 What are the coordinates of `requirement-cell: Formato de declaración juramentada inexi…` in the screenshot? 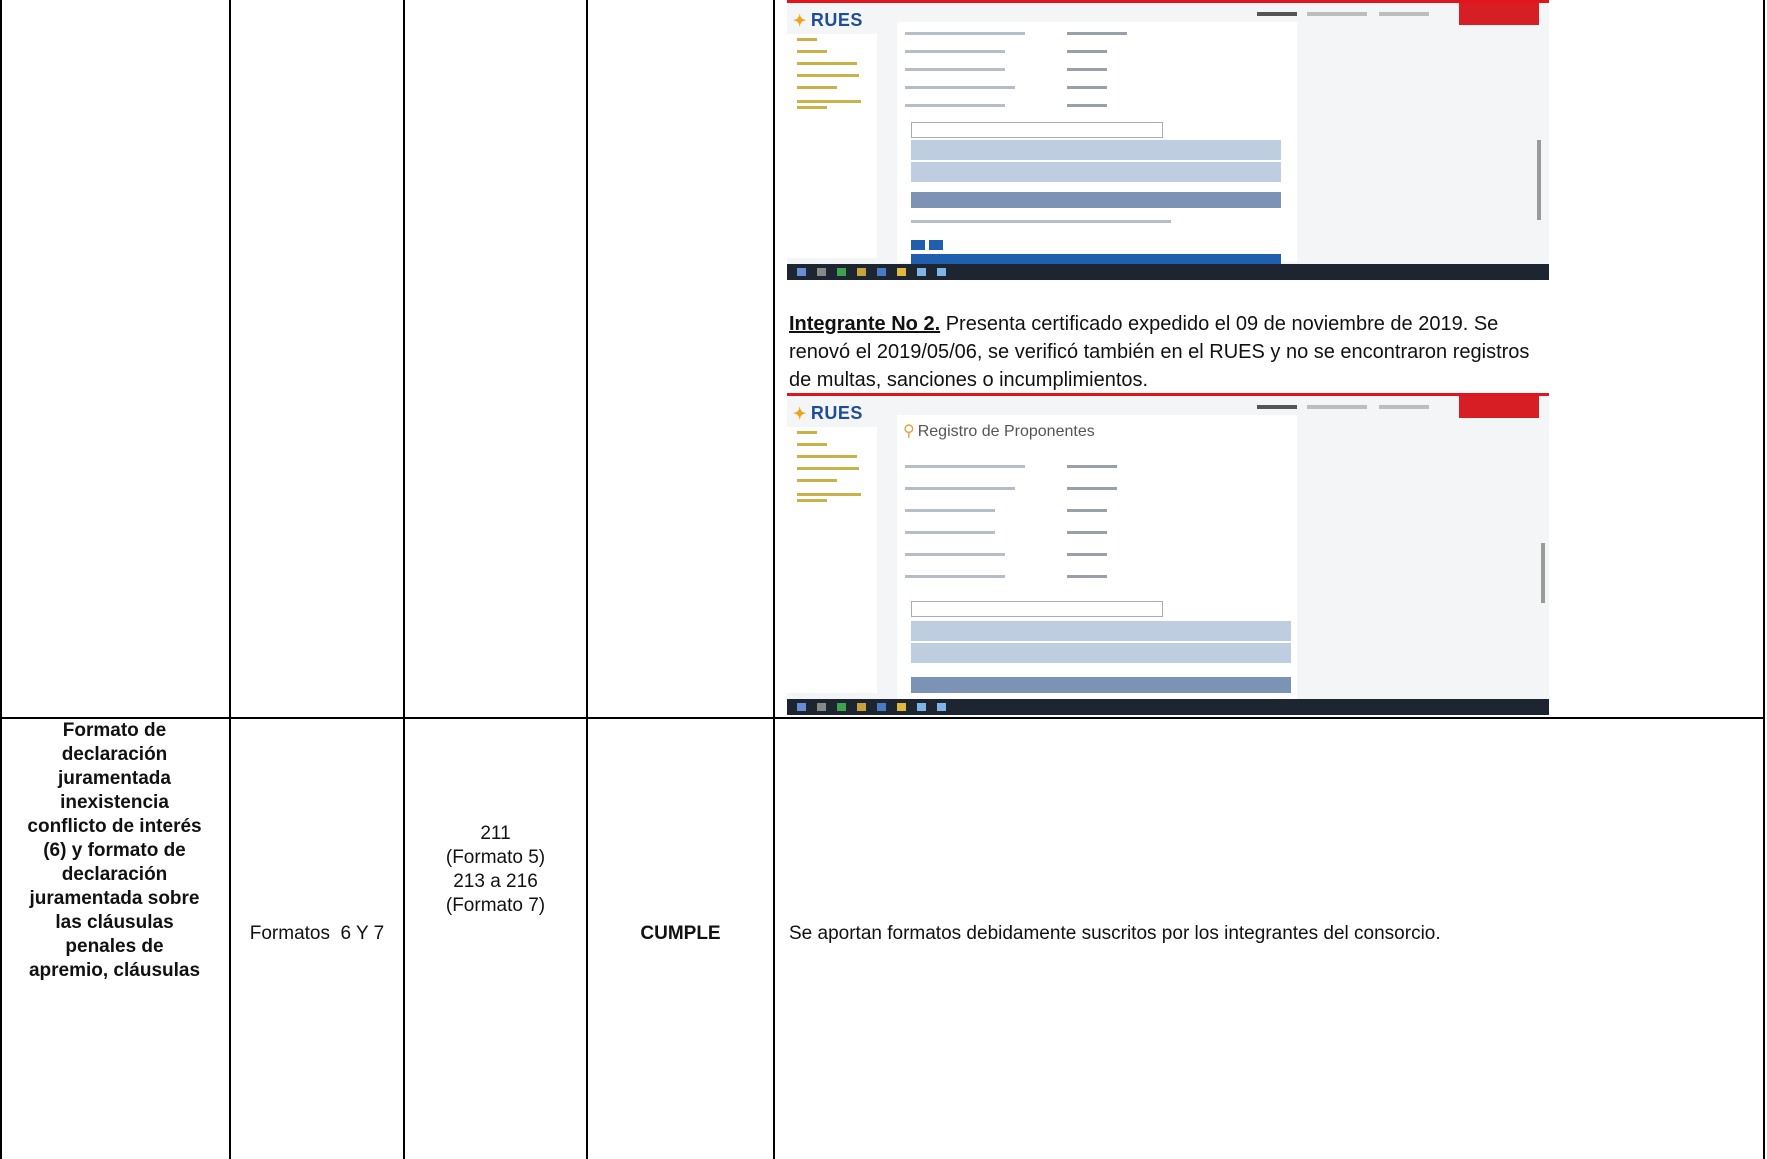 It's located at (114, 851).